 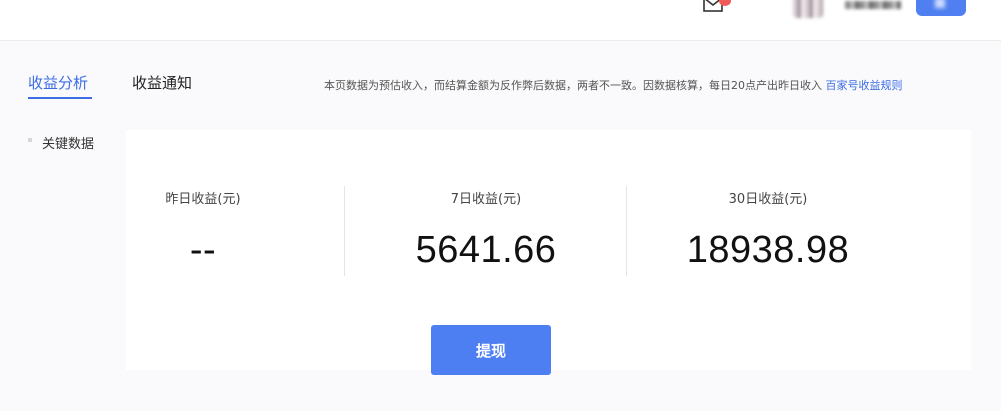 What do you see at coordinates (500, 20) in the screenshot?
I see `top-header` at bounding box center [500, 20].